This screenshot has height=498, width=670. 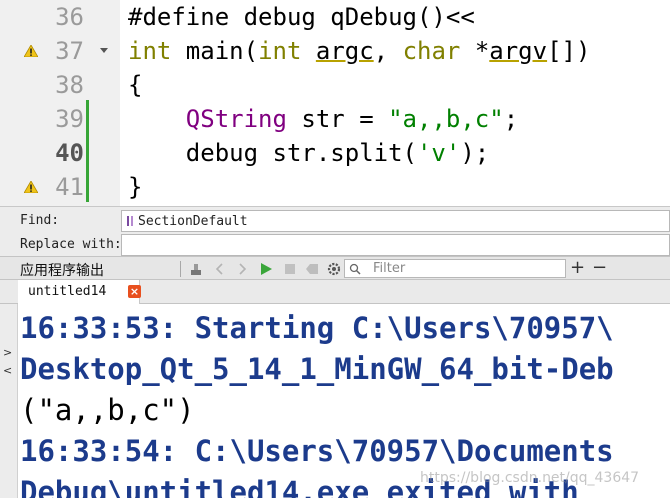 I want to click on unused-param-argv: argv, so click(x=518, y=51).